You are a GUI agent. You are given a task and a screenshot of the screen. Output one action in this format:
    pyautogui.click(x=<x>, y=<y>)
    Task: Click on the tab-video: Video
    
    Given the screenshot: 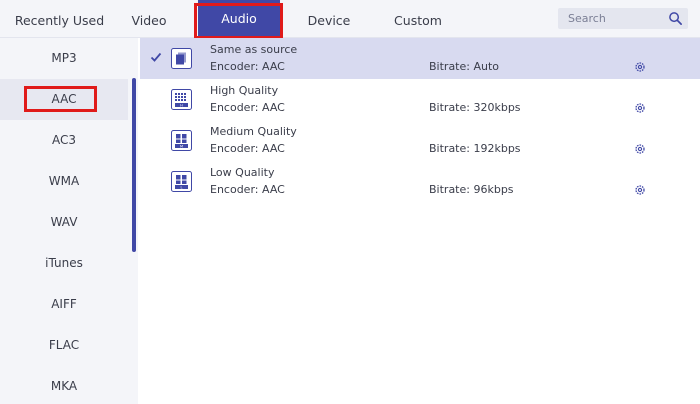 What is the action you would take?
    pyautogui.click(x=149, y=19)
    